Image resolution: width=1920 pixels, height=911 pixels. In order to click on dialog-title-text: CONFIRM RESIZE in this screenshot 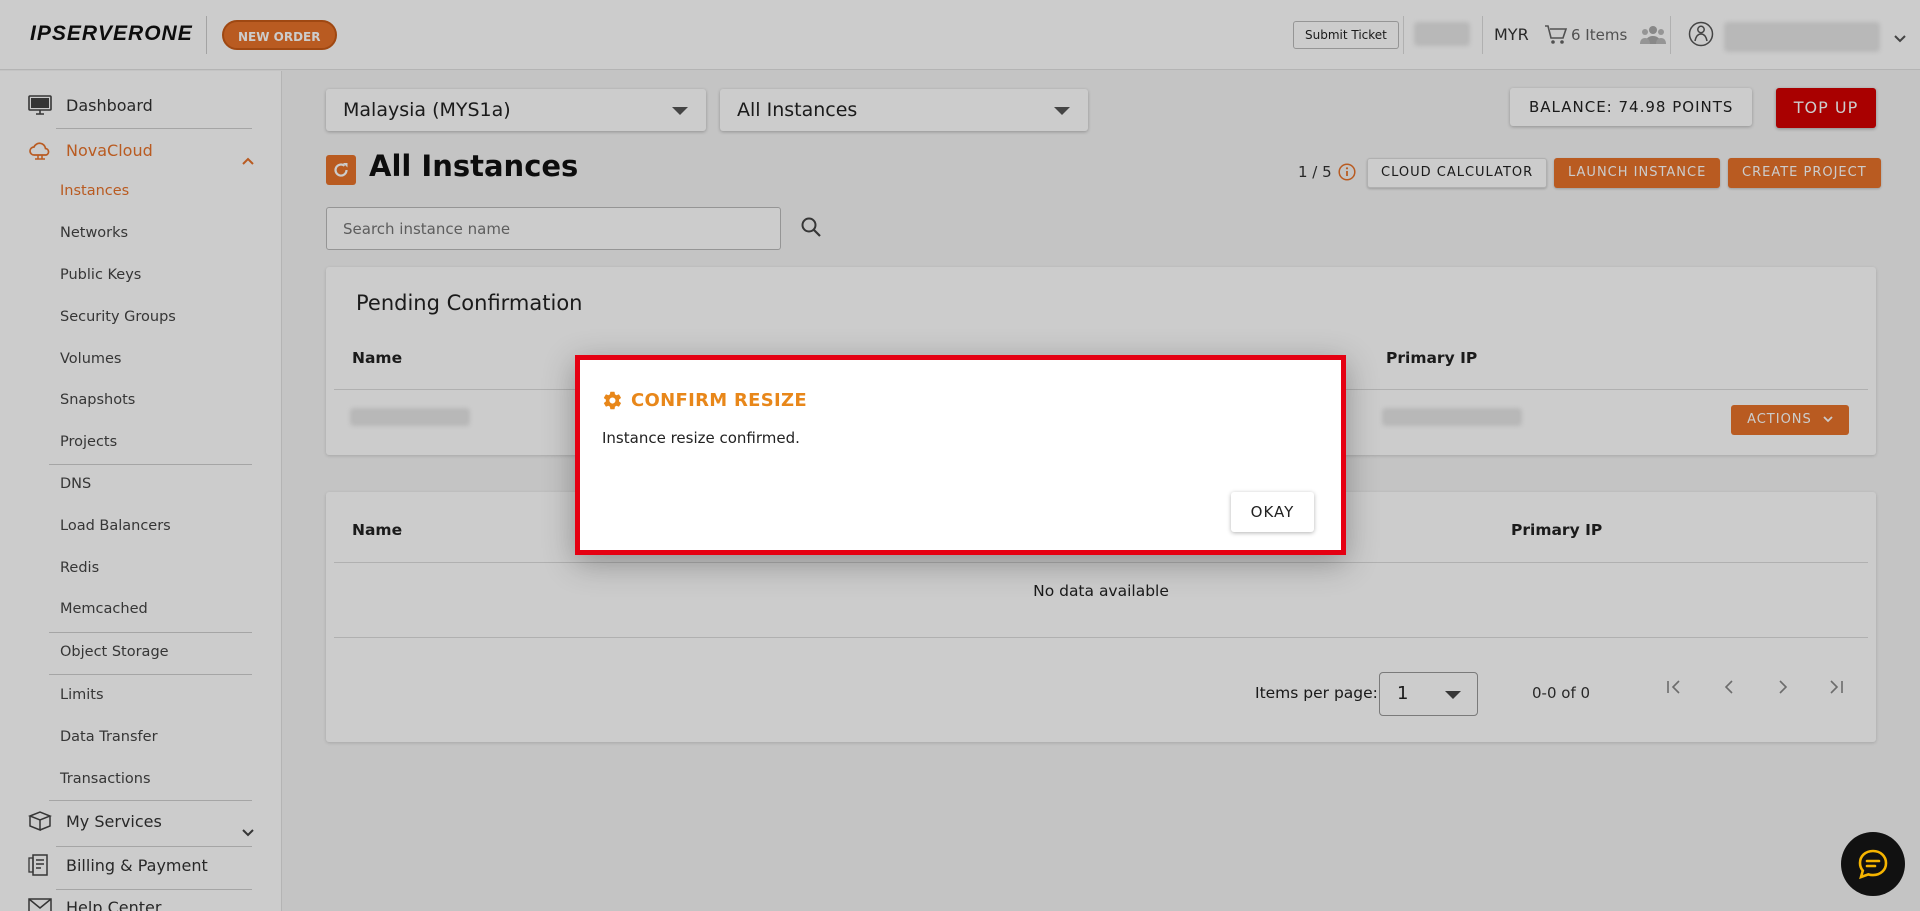, I will do `click(719, 400)`.